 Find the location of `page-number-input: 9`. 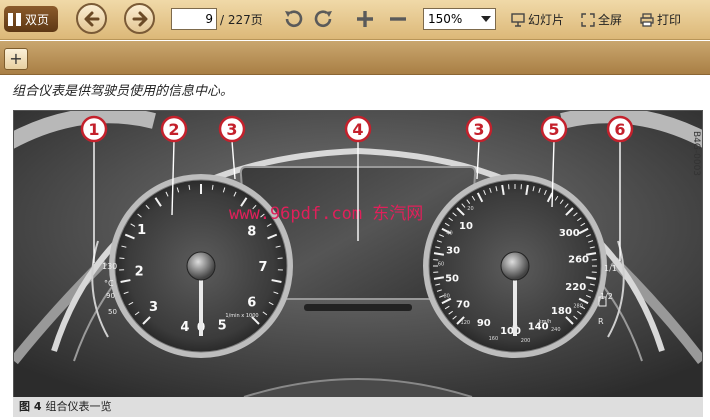

page-number-input: 9 is located at coordinates (194, 19).